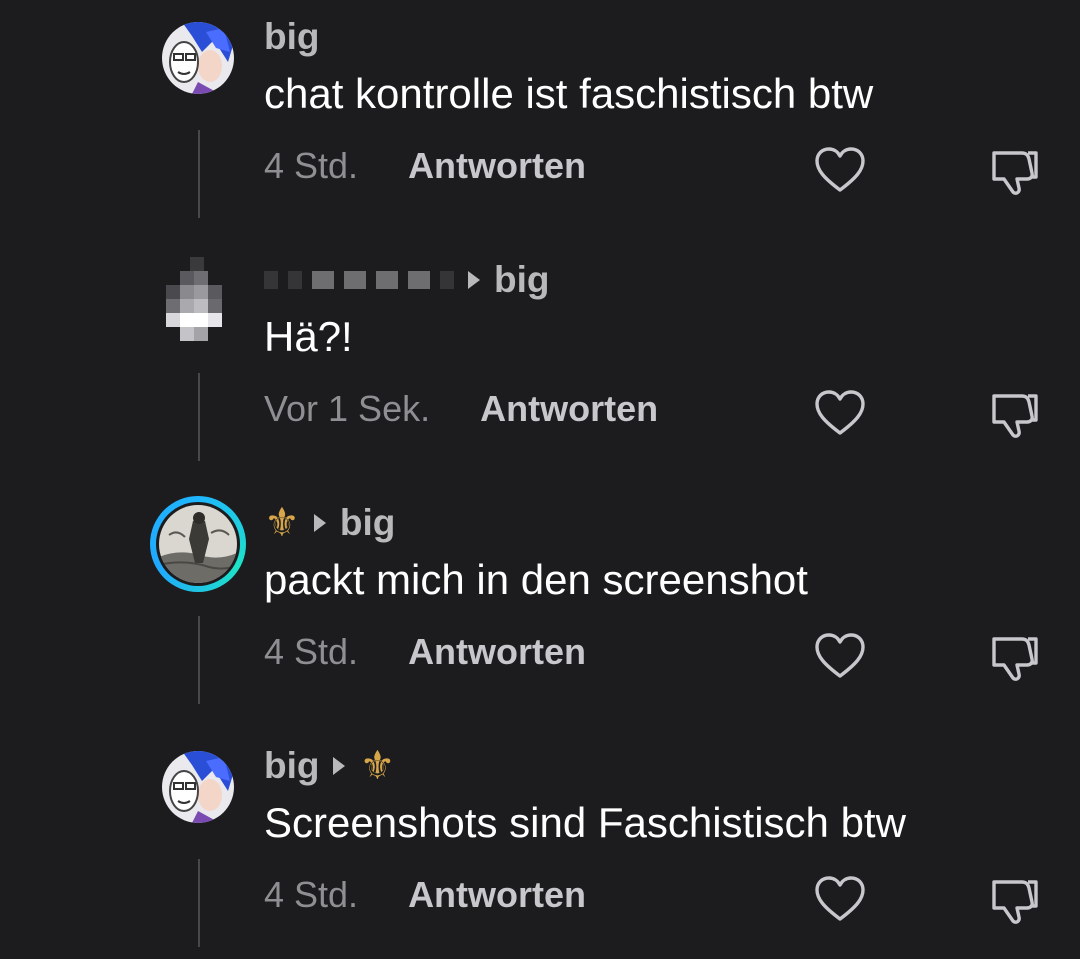 The image size is (1080, 959). What do you see at coordinates (308, 336) in the screenshot?
I see `comment-text: Hä?!` at bounding box center [308, 336].